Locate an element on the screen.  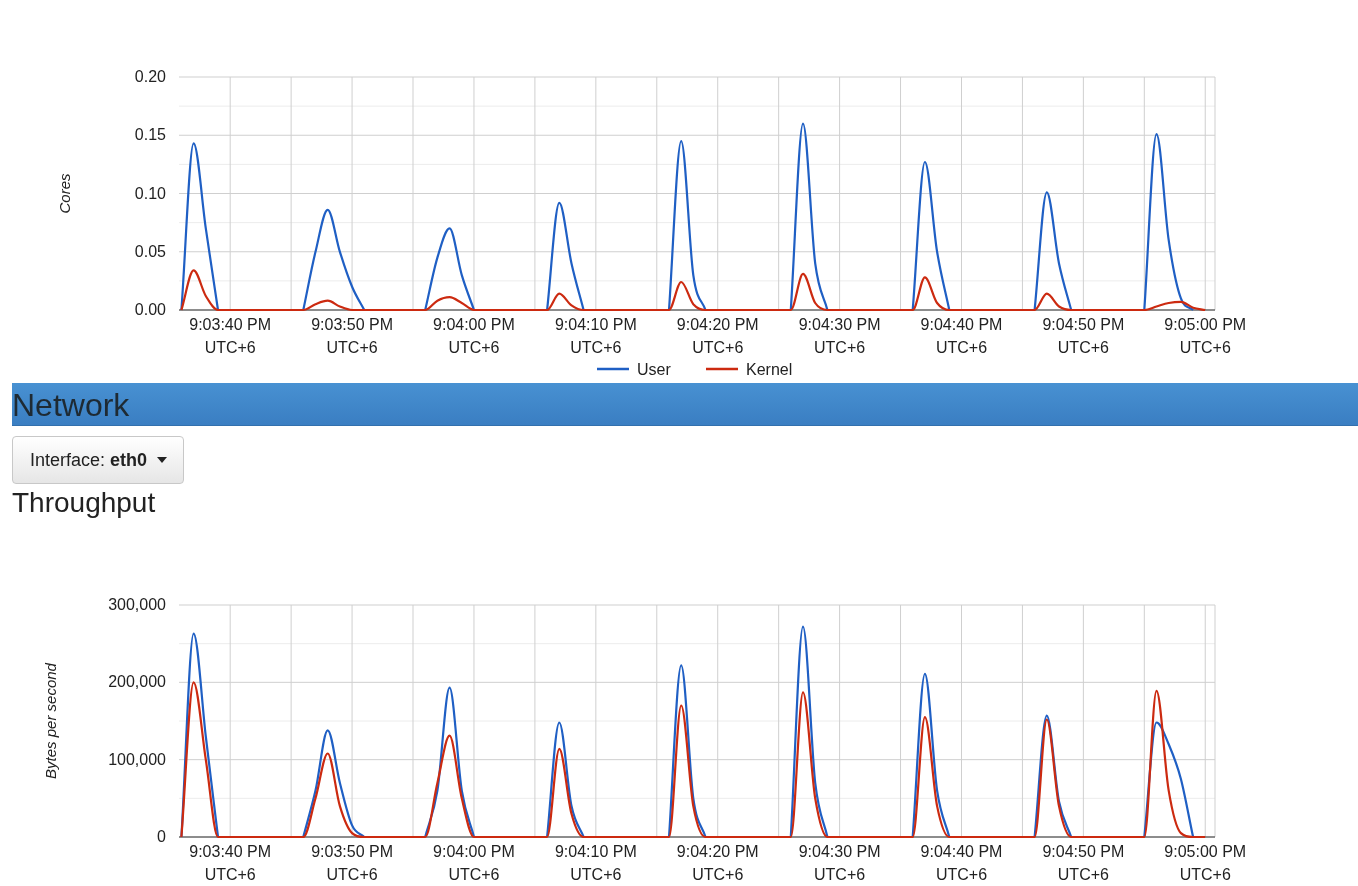
axis-tick-label: 0.15 is located at coordinates (150, 135).